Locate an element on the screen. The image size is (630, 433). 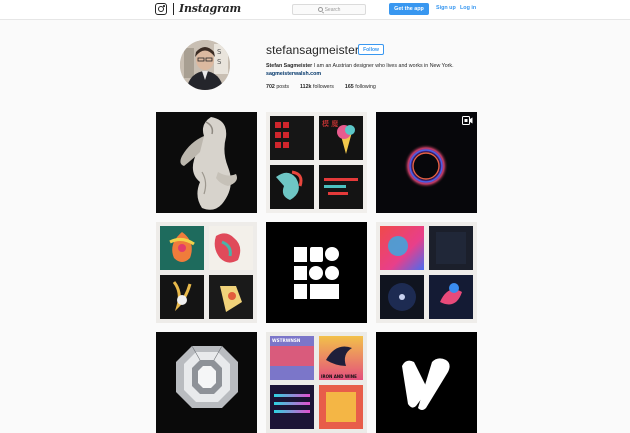
instagram-wordmark: Instagram is located at coordinates (210, 8).